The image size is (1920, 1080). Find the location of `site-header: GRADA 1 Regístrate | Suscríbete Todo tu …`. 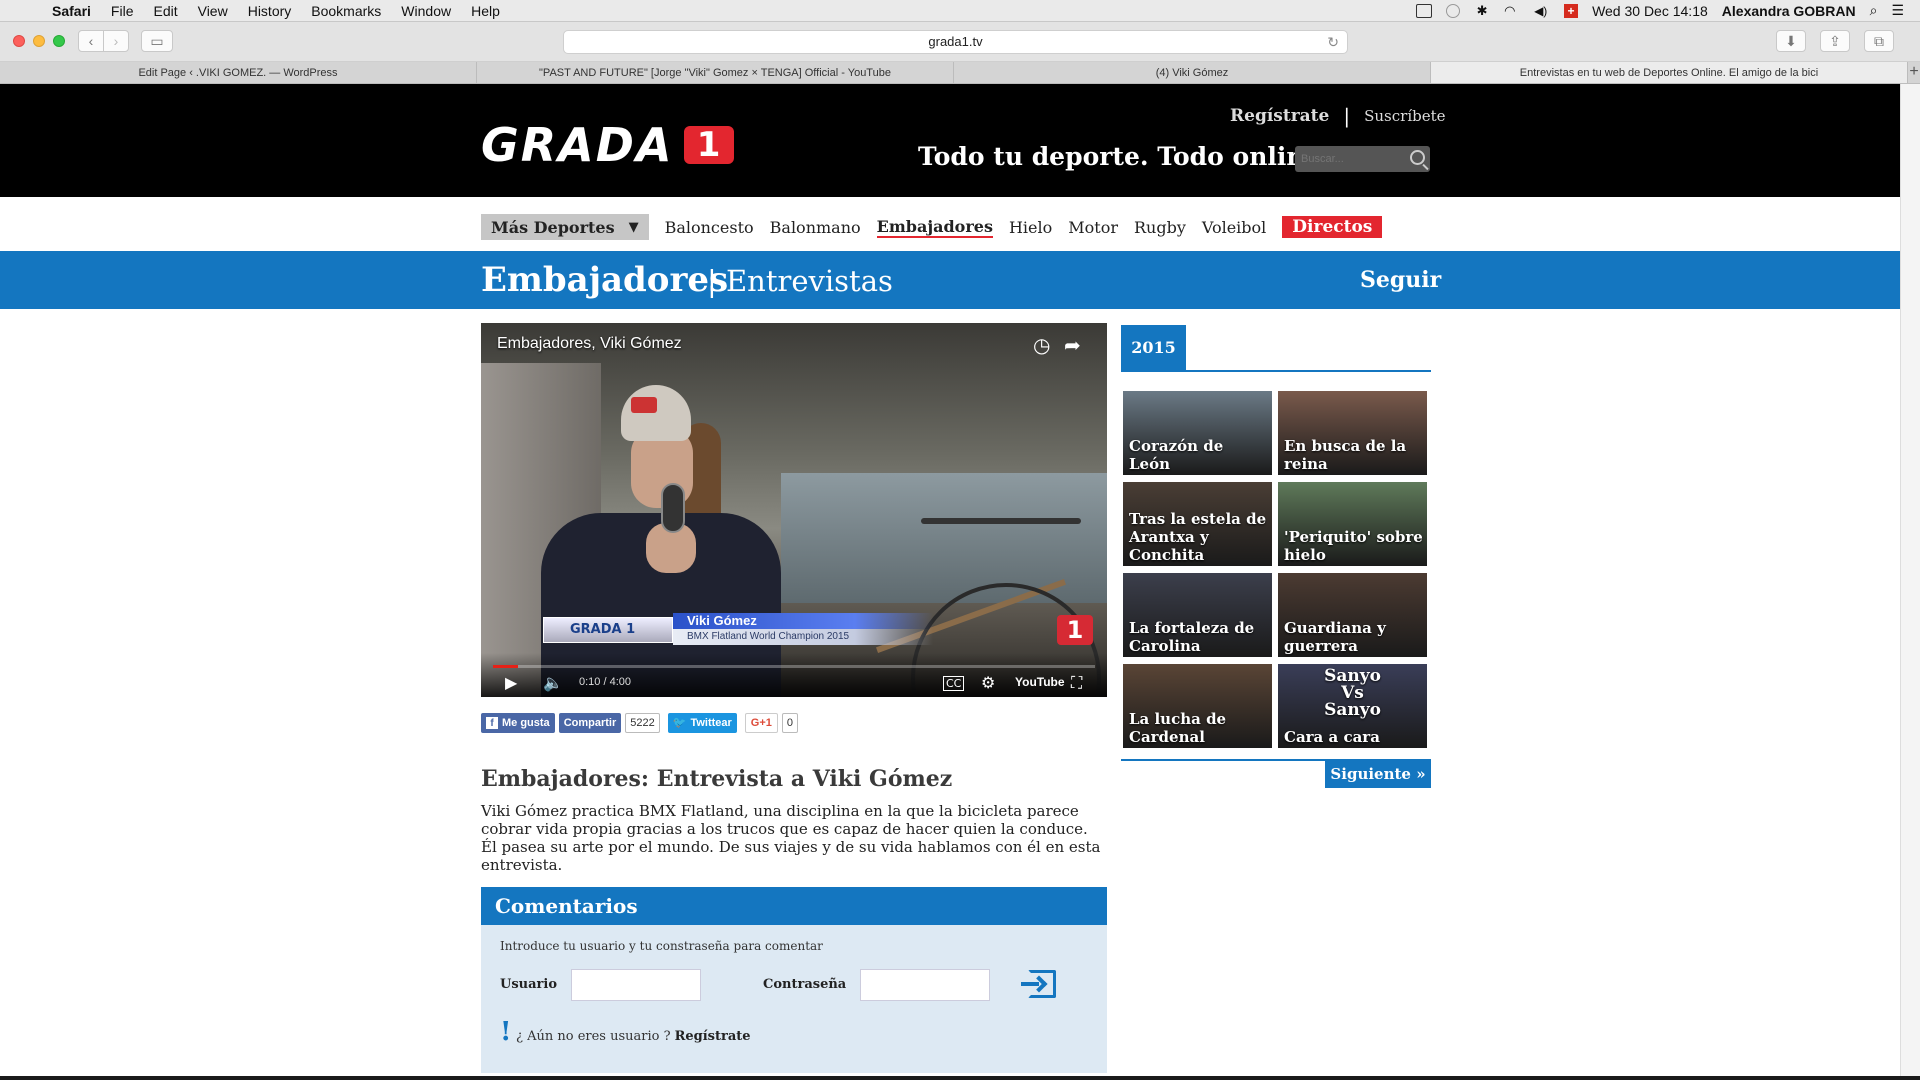

site-header: GRADA 1 Regístrate | Suscríbete Todo tu … is located at coordinates (950, 140).